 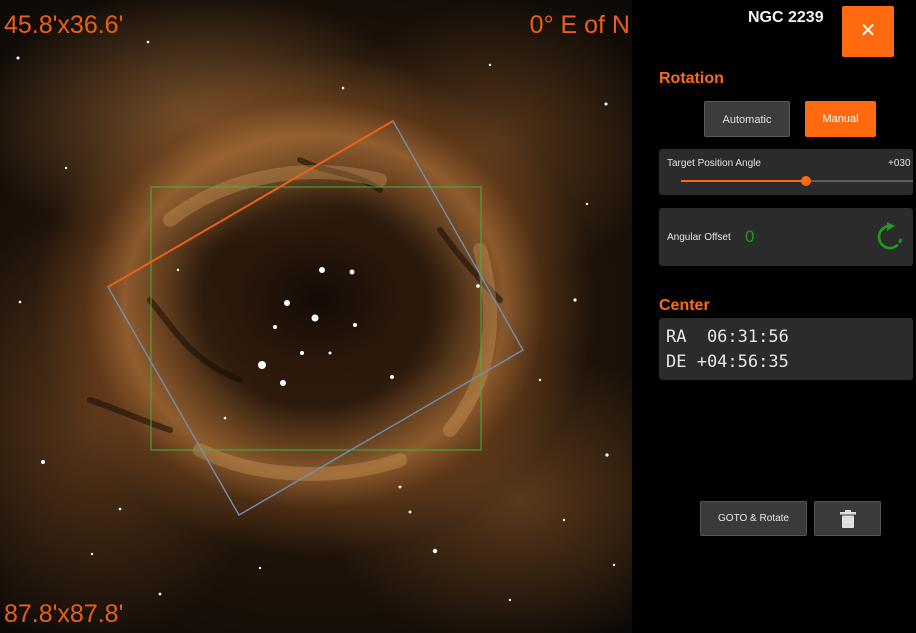 What do you see at coordinates (786, 17) in the screenshot?
I see `object-name: NGC 2239` at bounding box center [786, 17].